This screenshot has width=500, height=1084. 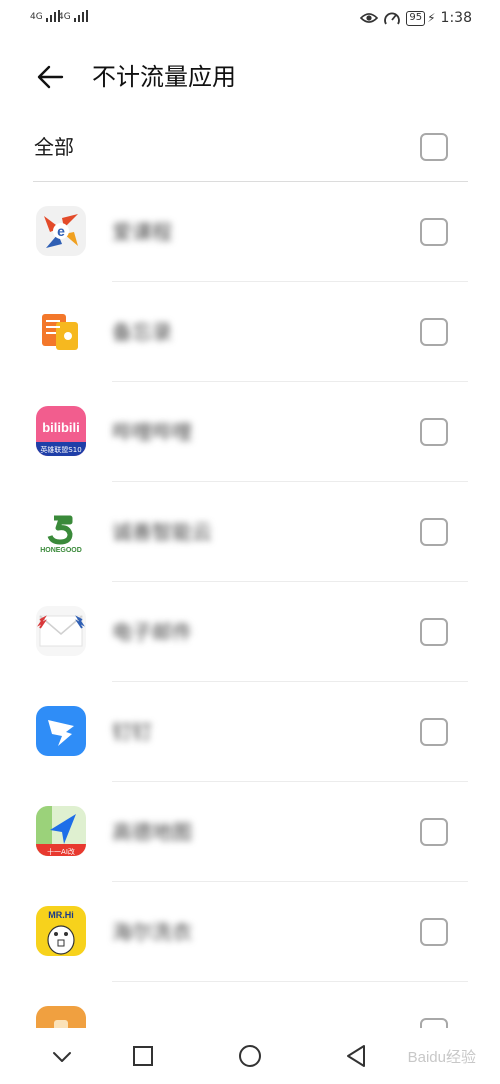 I want to click on circle-home-icon, so click(x=250, y=1056).